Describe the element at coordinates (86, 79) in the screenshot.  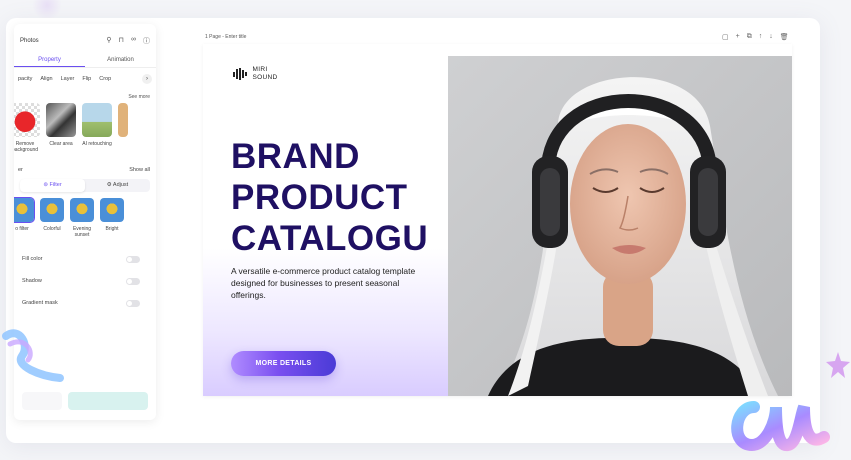
I see `subtab-flip: Flip` at that location.